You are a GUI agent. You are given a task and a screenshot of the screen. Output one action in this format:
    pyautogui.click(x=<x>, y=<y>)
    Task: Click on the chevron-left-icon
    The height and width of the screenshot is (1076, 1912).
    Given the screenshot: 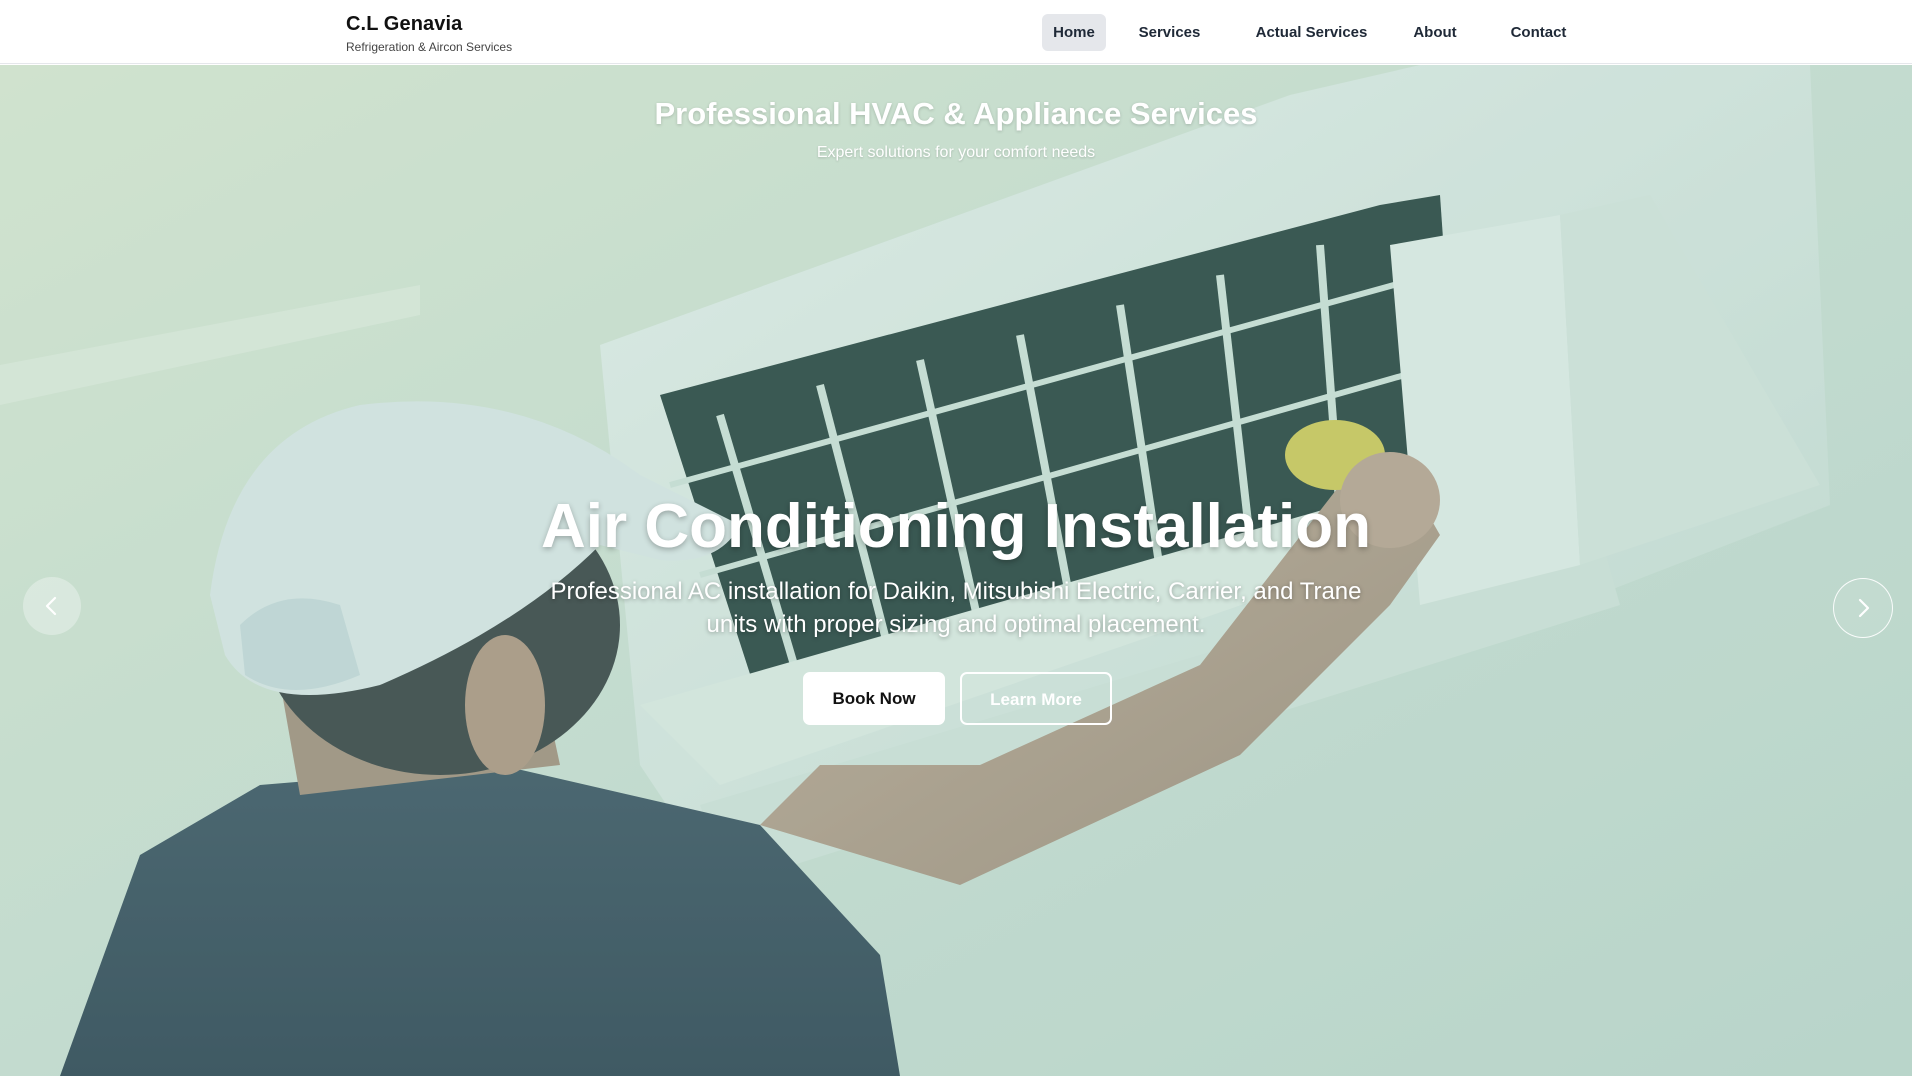 What is the action you would take?
    pyautogui.click(x=51, y=606)
    